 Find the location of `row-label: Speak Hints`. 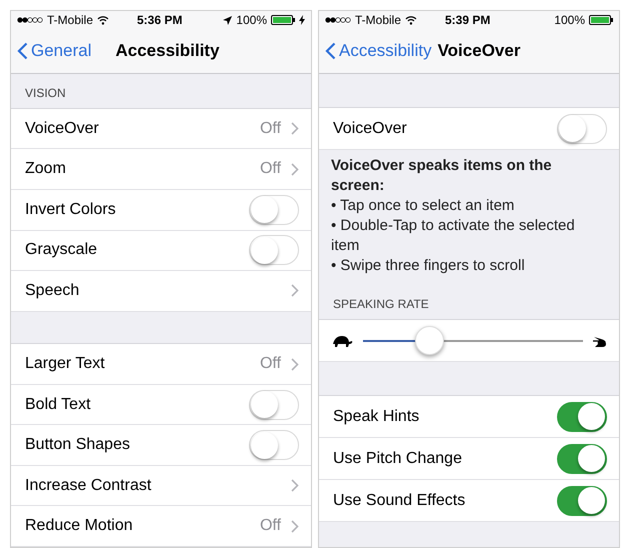

row-label: Speak Hints is located at coordinates (376, 416).